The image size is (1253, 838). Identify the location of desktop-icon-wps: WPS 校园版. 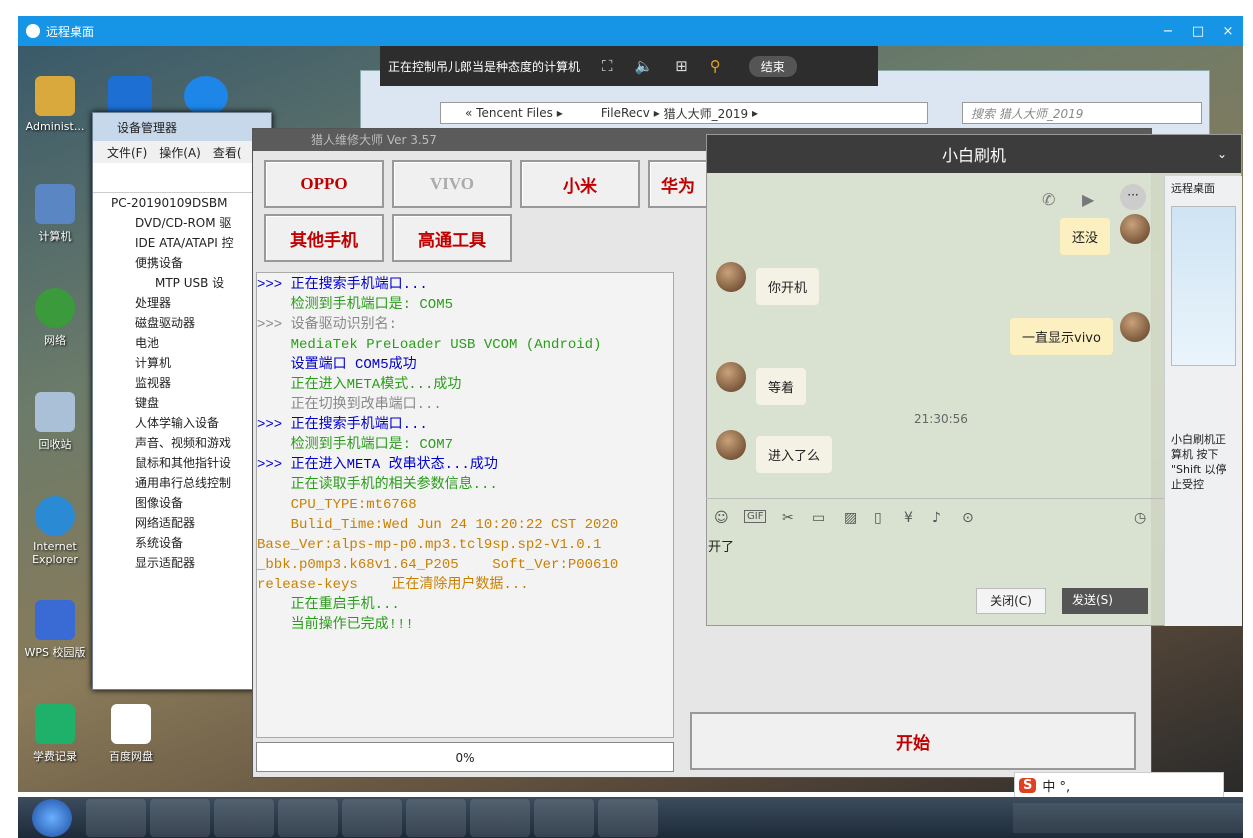
(55, 630).